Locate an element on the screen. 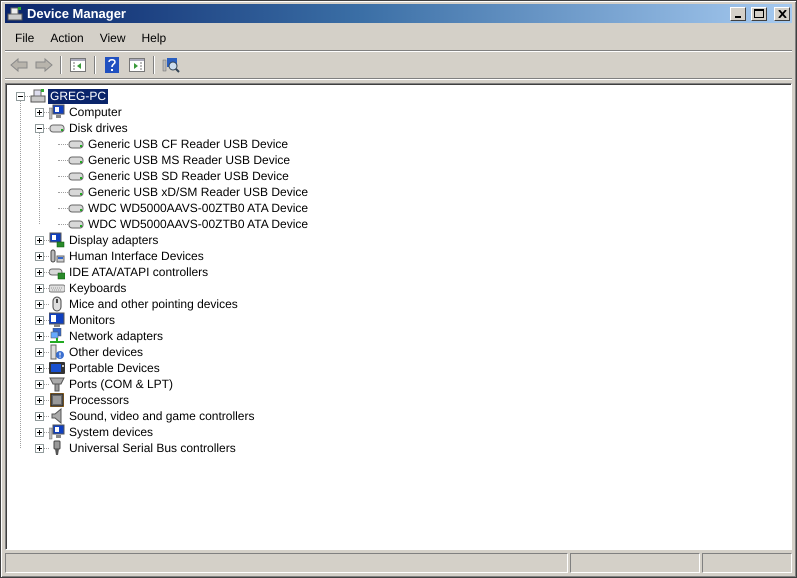 This screenshot has width=797, height=578. maximize-icon is located at coordinates (759, 13).